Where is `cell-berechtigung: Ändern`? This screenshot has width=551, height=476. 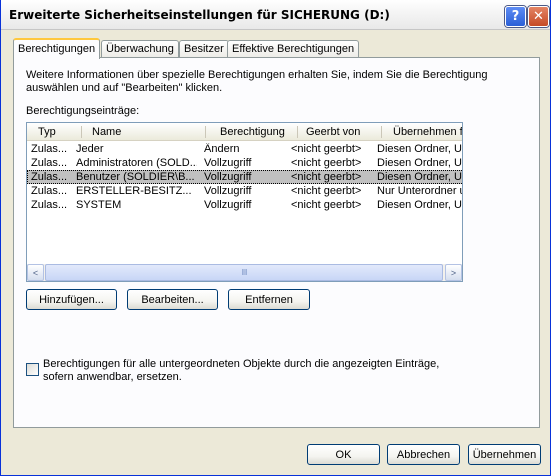 cell-berechtigung: Ändern is located at coordinates (222, 149).